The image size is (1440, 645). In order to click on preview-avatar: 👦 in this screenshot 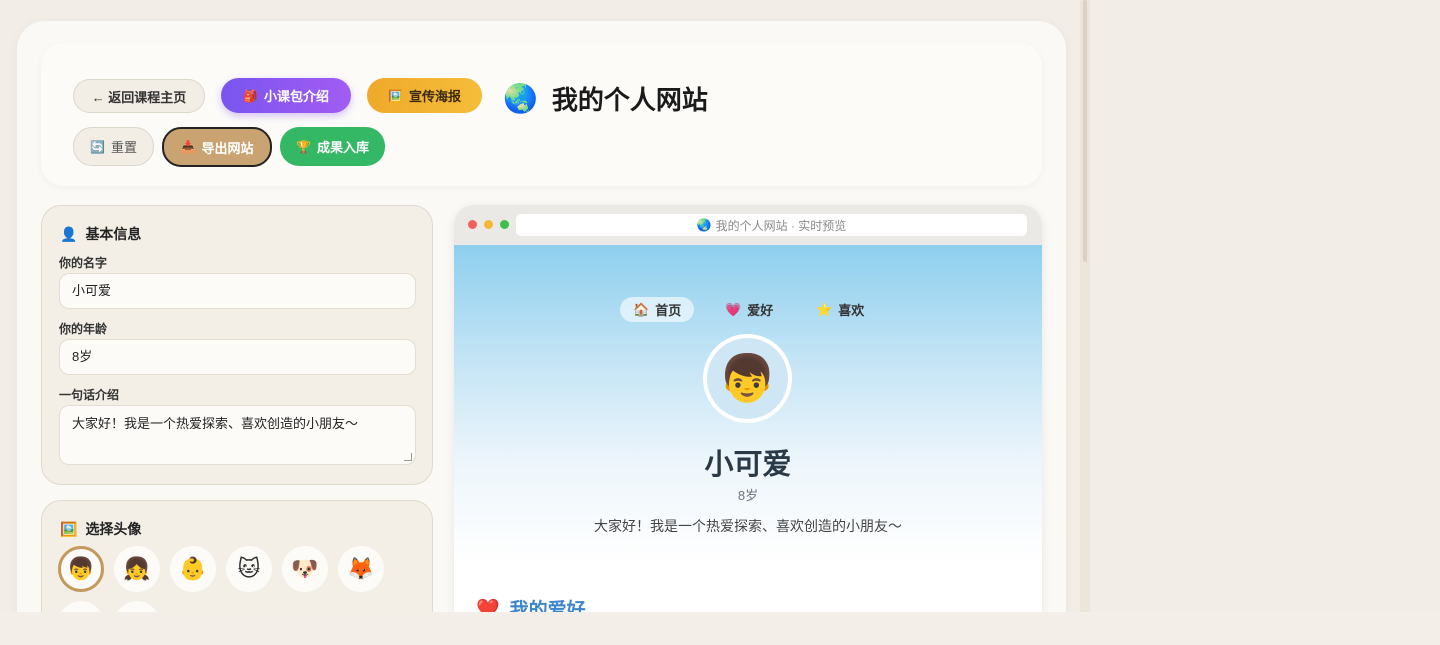, I will do `click(747, 378)`.